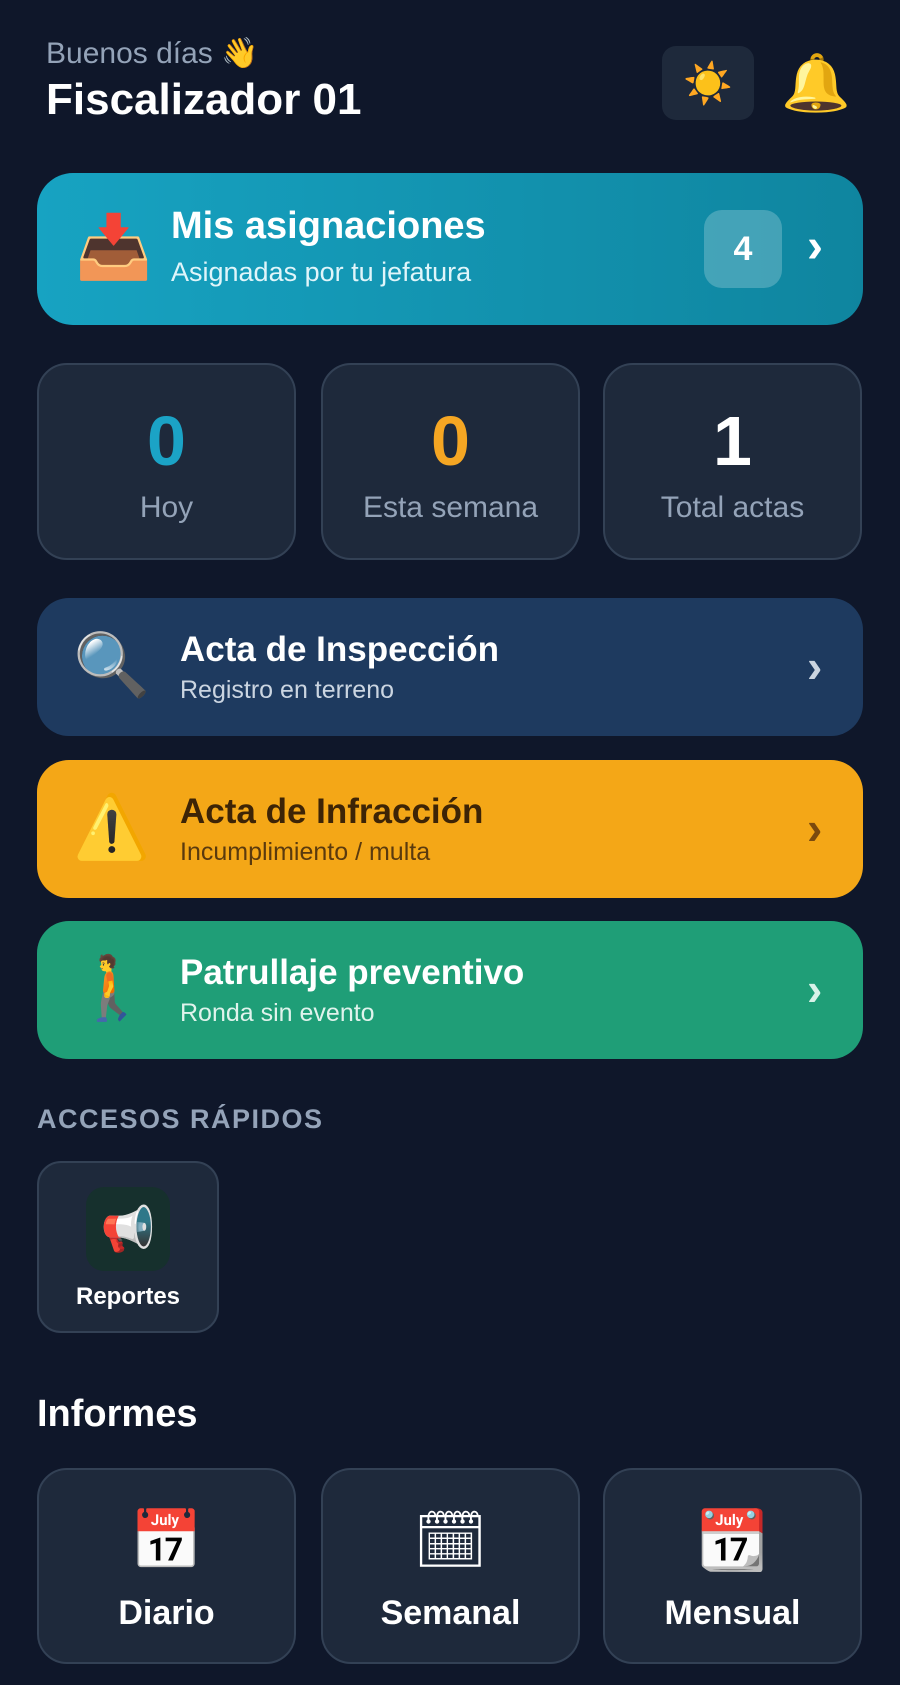 Image resolution: width=900 pixels, height=1685 pixels. I want to click on report-weekly-button: 🗓 Semanal, so click(450, 1566).